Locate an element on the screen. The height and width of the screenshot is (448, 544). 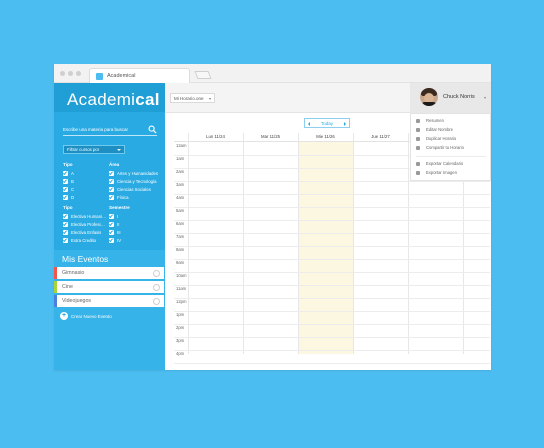
user-menu-button: Chuck Norris is located at coordinates (450, 98).